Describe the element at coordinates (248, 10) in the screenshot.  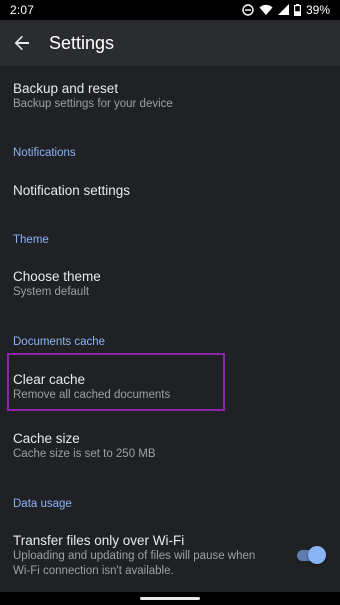
I see `do-not-disturb-icon` at that location.